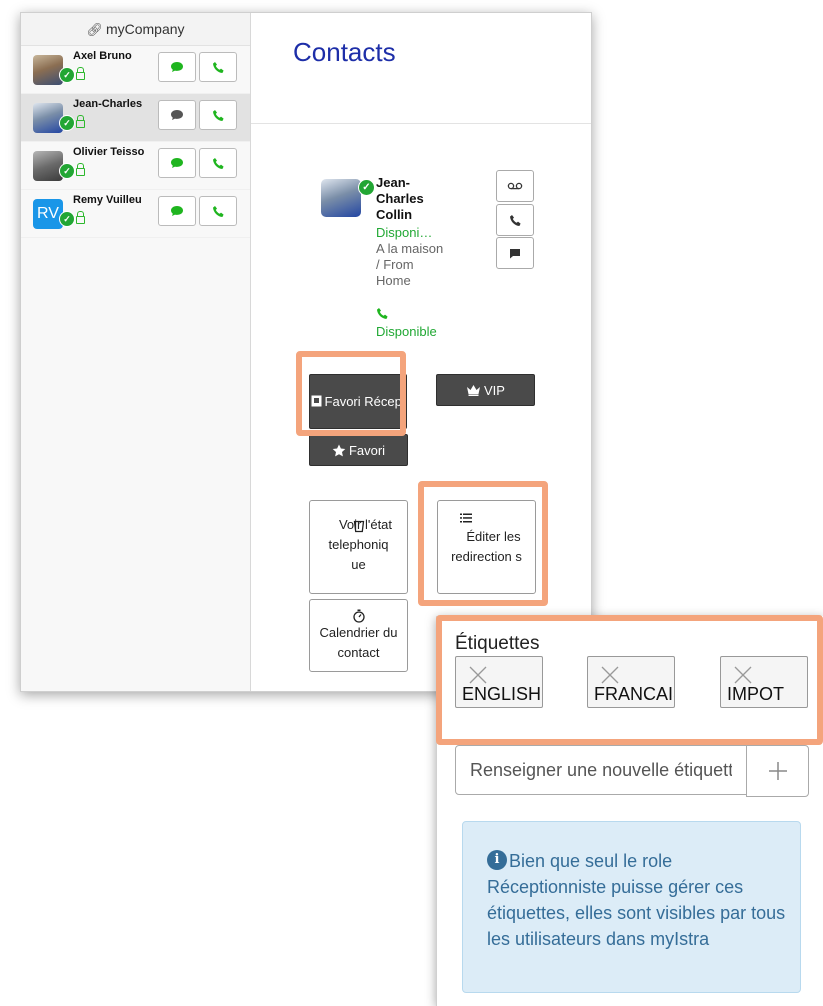 This screenshot has height=1006, width=823. Describe the element at coordinates (358, 616) in the screenshot. I see `stopwatch-icon` at that location.